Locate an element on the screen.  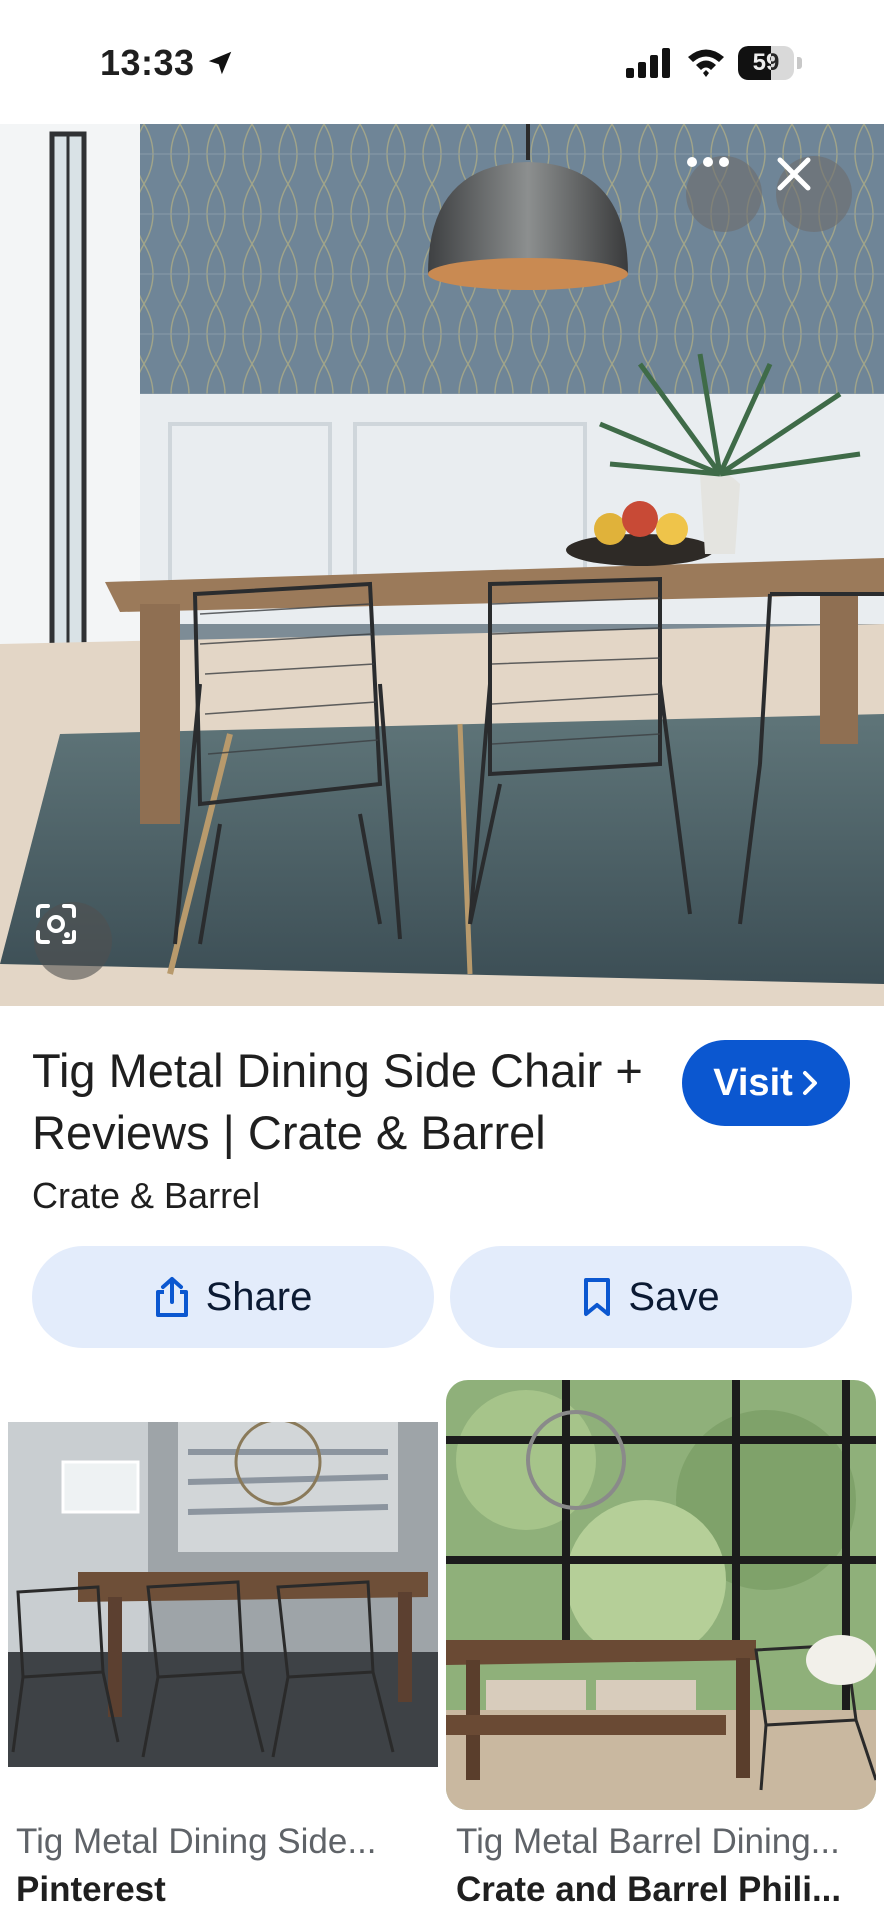
save-label: Save is located at coordinates (674, 1296).